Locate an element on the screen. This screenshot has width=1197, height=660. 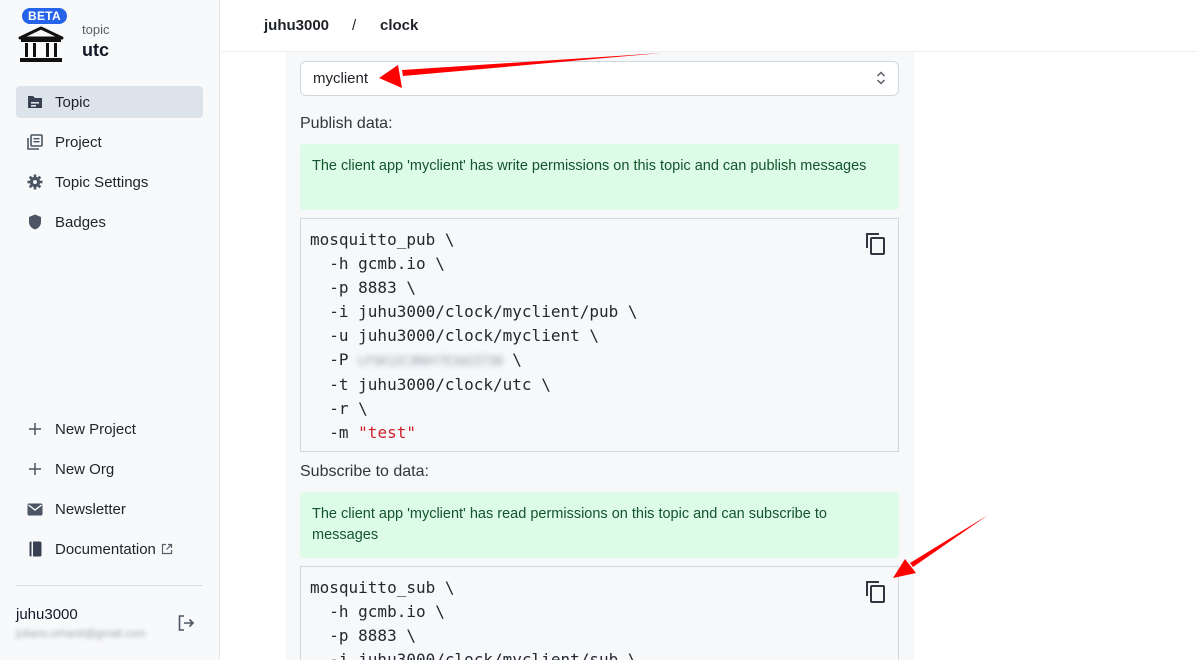
message-string: "test" is located at coordinates (387, 432).